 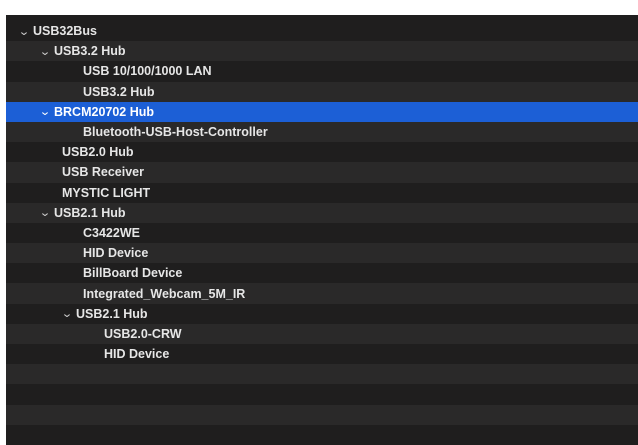 I want to click on tree-row-label: C3422WE, so click(x=111, y=232).